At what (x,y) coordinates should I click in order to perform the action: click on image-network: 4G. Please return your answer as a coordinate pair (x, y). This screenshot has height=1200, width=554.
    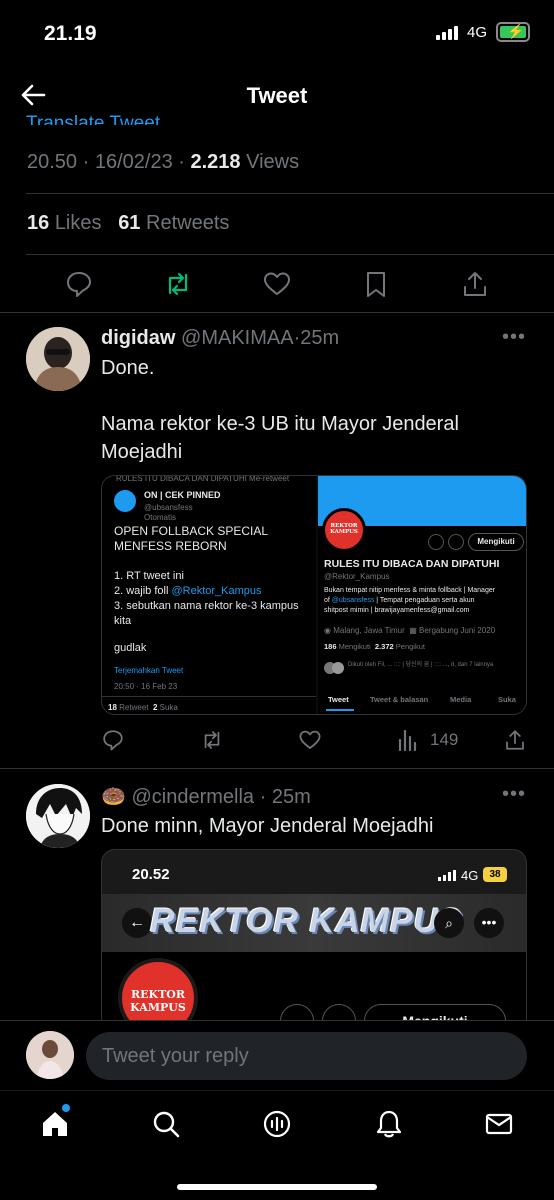
    Looking at the image, I should click on (470, 875).